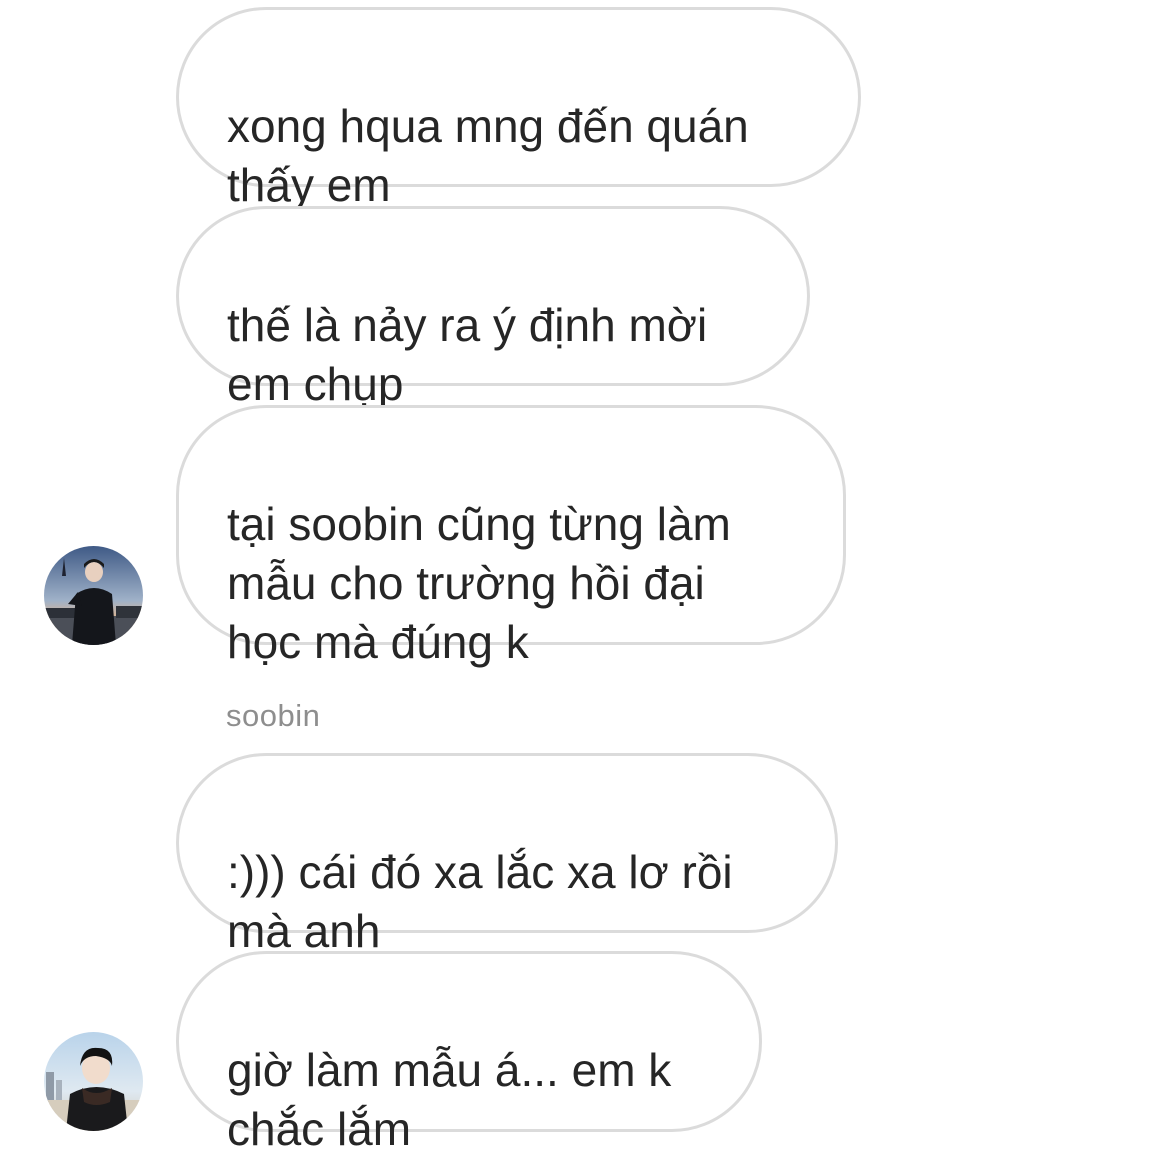  Describe the element at coordinates (273, 715) in the screenshot. I see `sender-name: soobin` at that location.